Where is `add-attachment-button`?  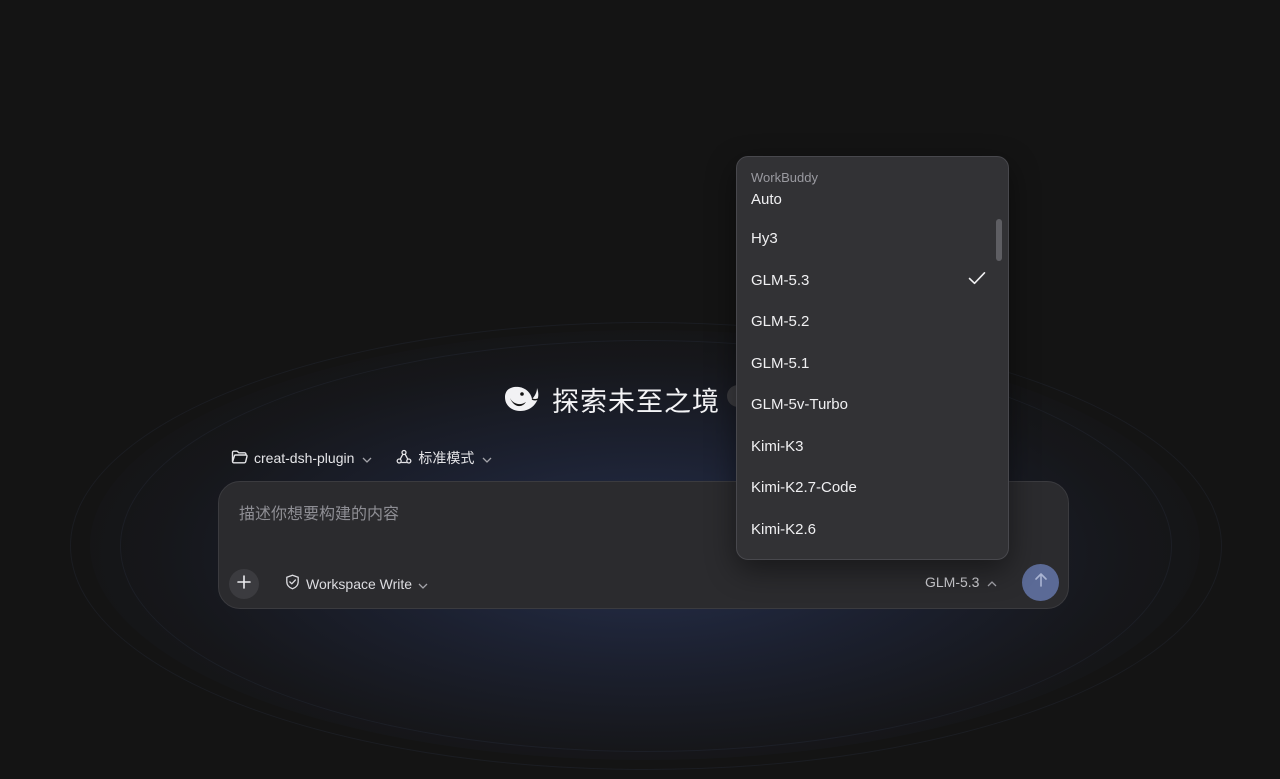
add-attachment-button is located at coordinates (244, 584).